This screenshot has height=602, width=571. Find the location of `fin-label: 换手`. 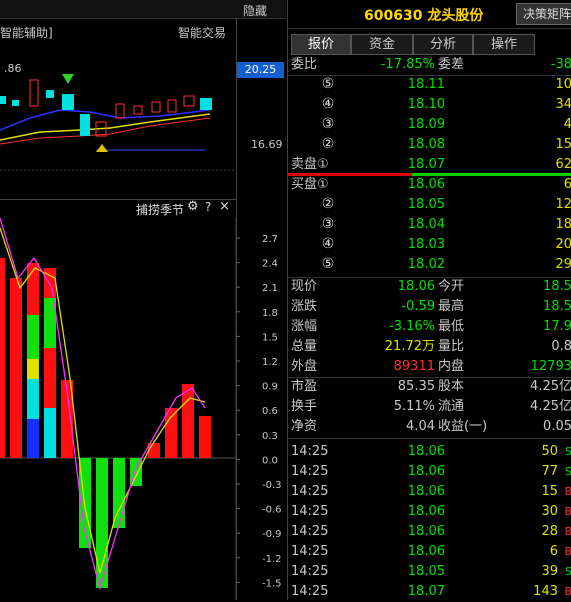

fin-label: 换手 is located at coordinates (304, 406).